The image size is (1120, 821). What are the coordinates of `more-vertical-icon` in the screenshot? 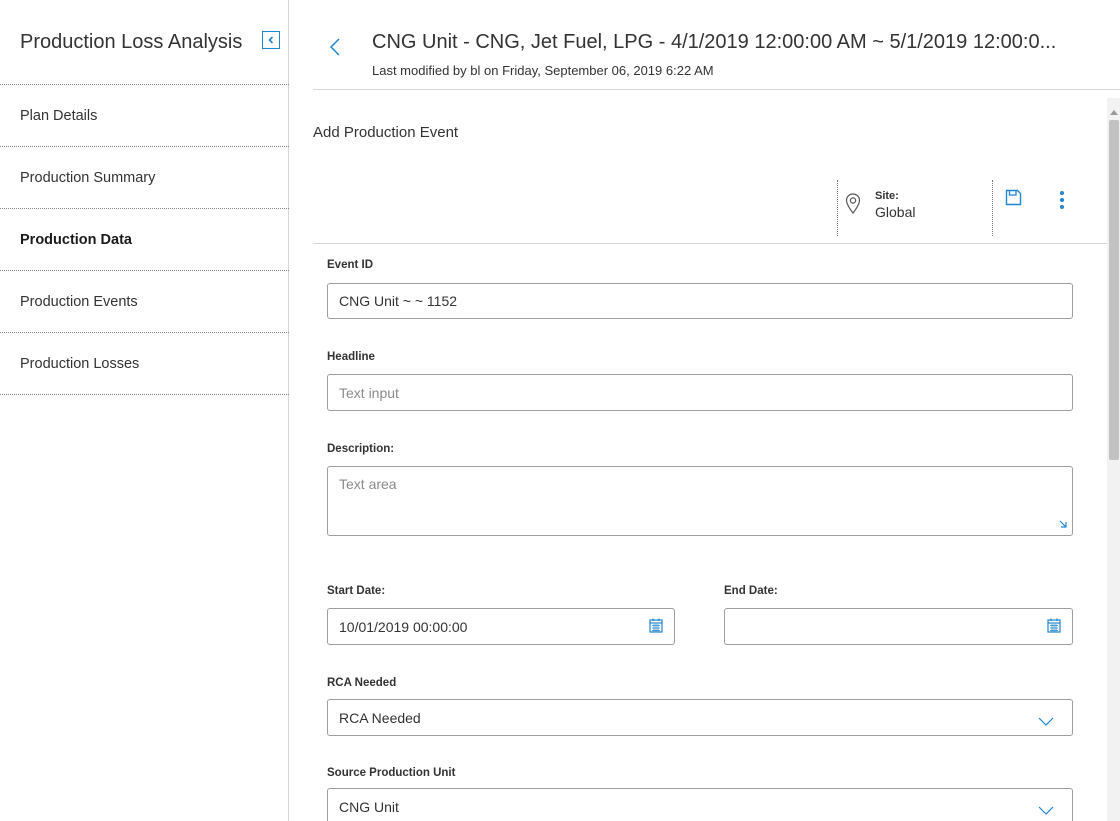 It's located at (1062, 202).